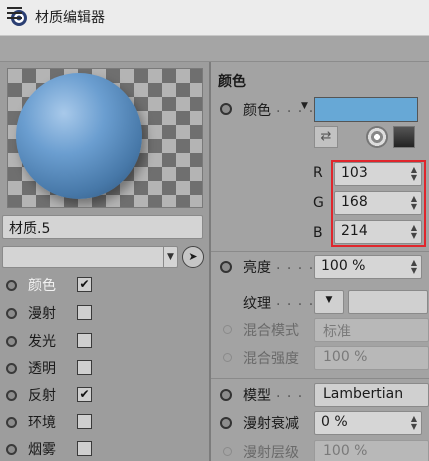 The height and width of the screenshot is (461, 429). I want to click on brightness-label: 亮度, so click(257, 268).